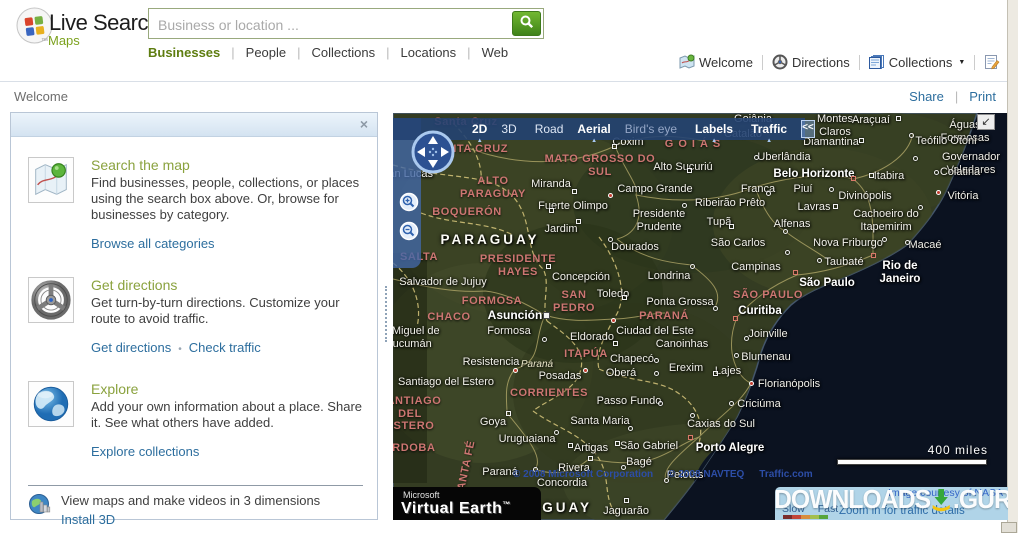 The image size is (1018, 533). Describe the element at coordinates (230, 452) in the screenshot. I see `section-links: Explore collections` at that location.